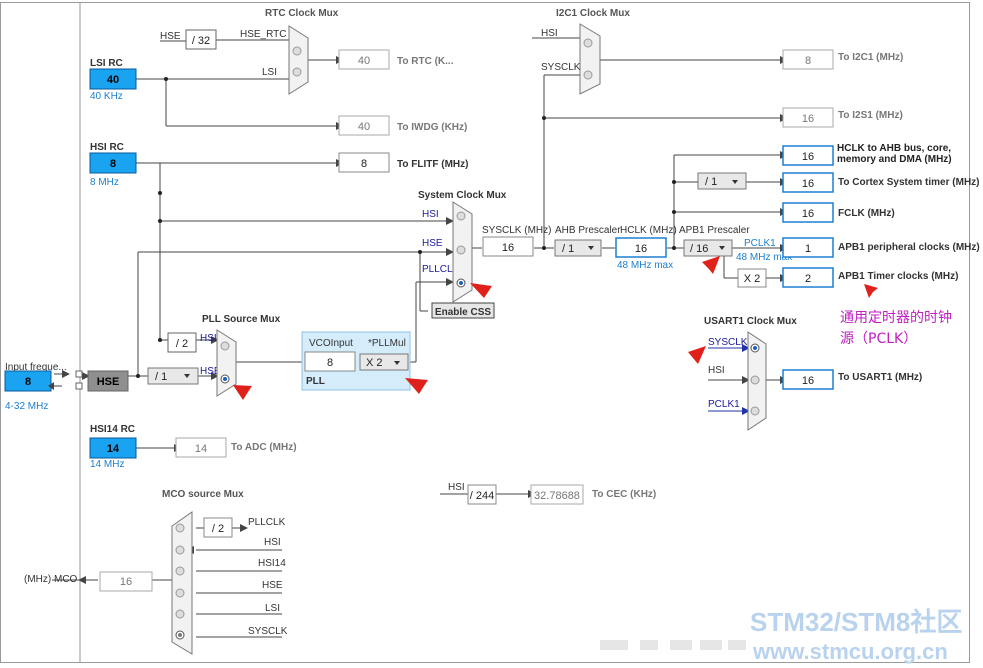 This screenshot has height=668, width=983. Describe the element at coordinates (880, 377) in the screenshot. I see `usart1-label: To USART1 (MHz)` at that location.